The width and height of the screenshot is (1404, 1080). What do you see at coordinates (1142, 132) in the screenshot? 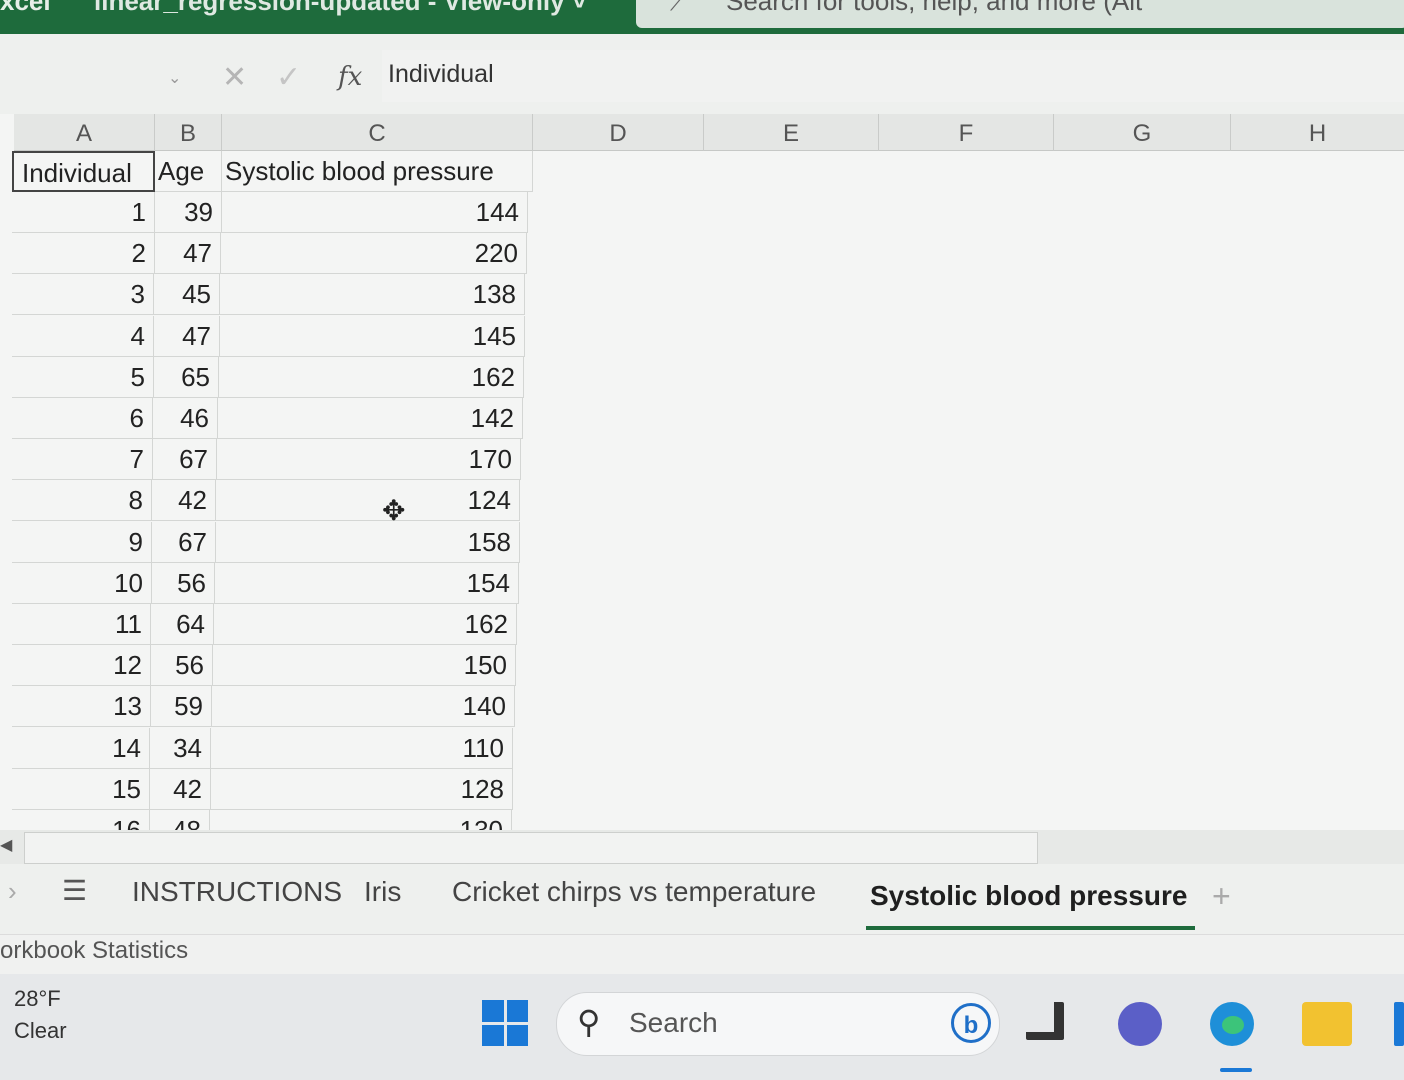
I see `column-header-g: G` at bounding box center [1142, 132].